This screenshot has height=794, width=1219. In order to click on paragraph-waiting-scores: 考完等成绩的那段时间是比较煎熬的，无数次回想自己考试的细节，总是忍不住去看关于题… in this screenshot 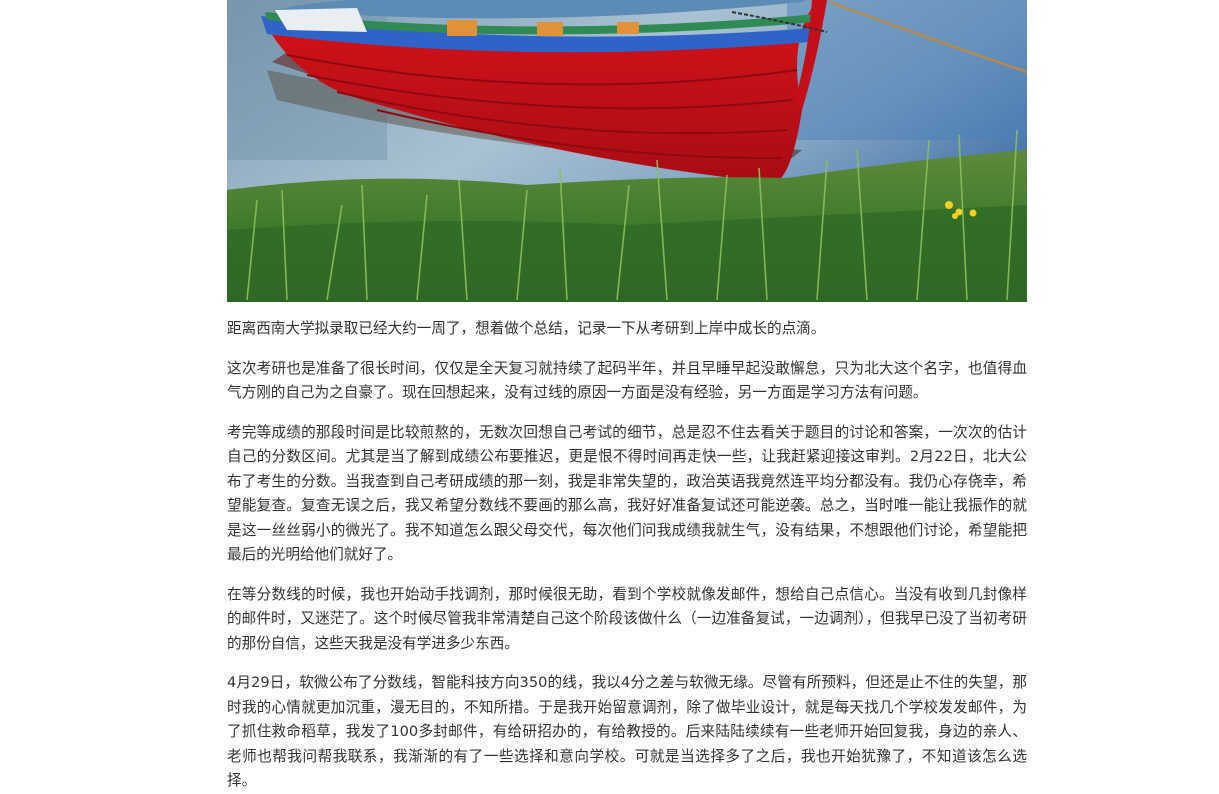, I will do `click(627, 493)`.